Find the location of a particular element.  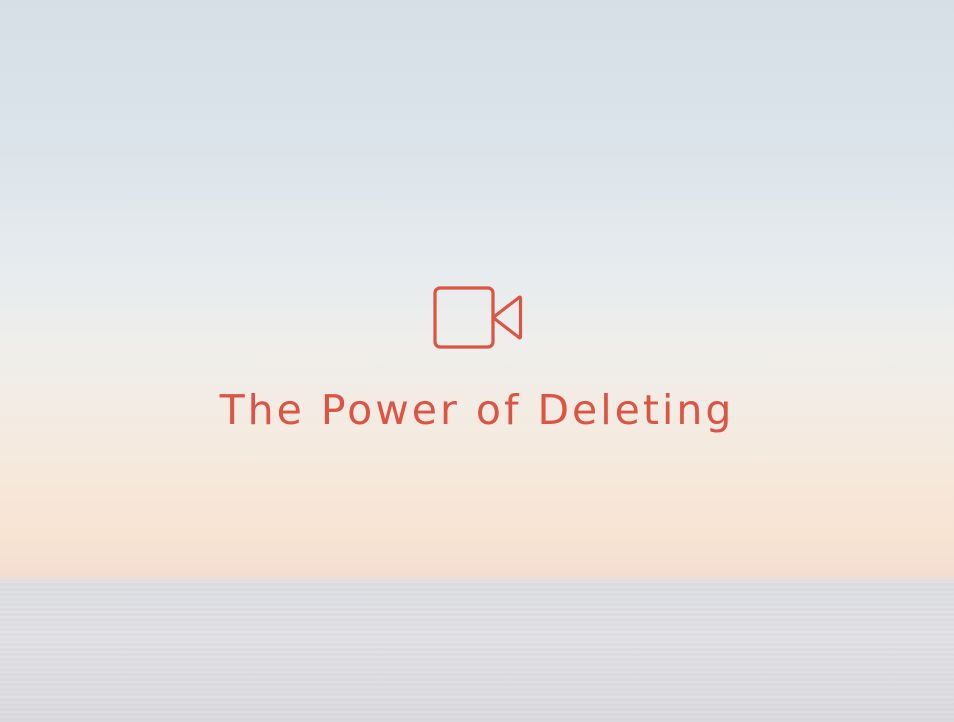

page-title: The Power of Deleting is located at coordinates (477, 410).